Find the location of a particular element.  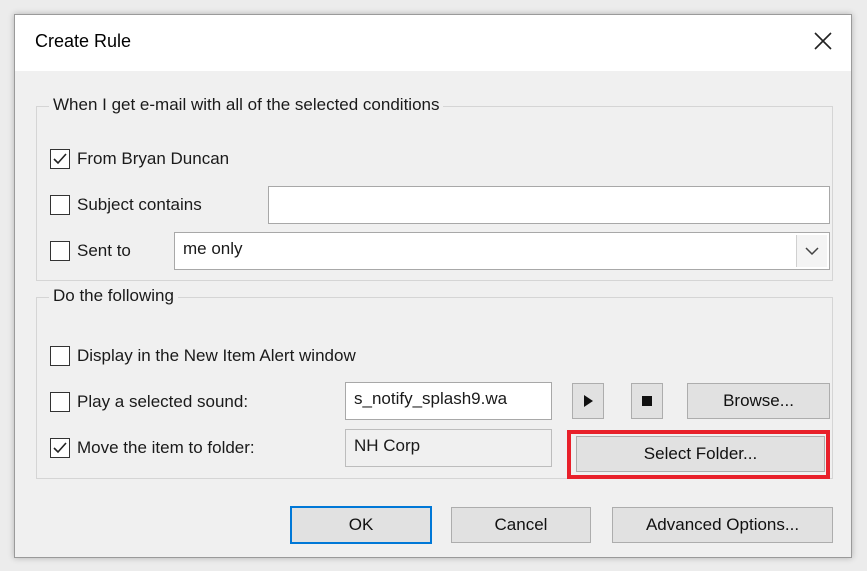

chevron-down-icon is located at coordinates (812, 251).